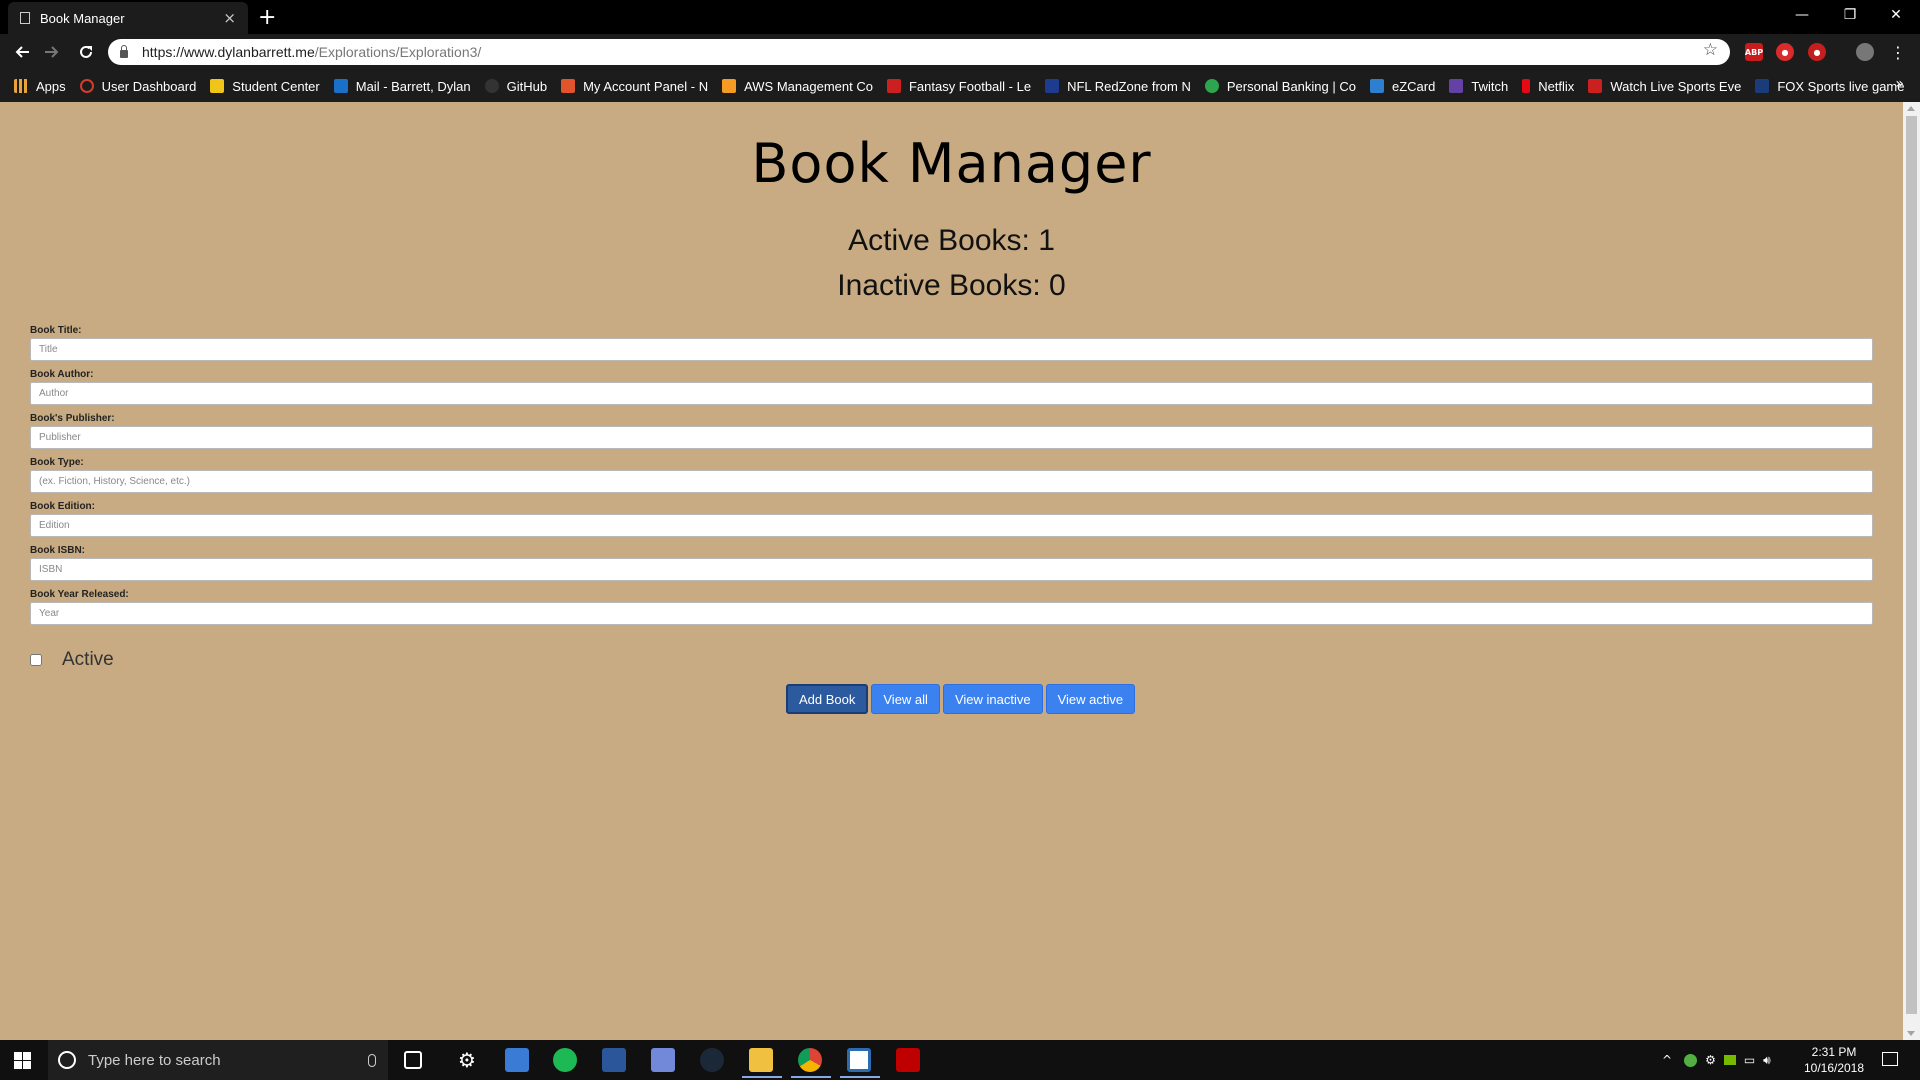 This screenshot has width=1920, height=1080. What do you see at coordinates (1710, 1060) in the screenshot?
I see `tray-steam-icon: ⚙` at bounding box center [1710, 1060].